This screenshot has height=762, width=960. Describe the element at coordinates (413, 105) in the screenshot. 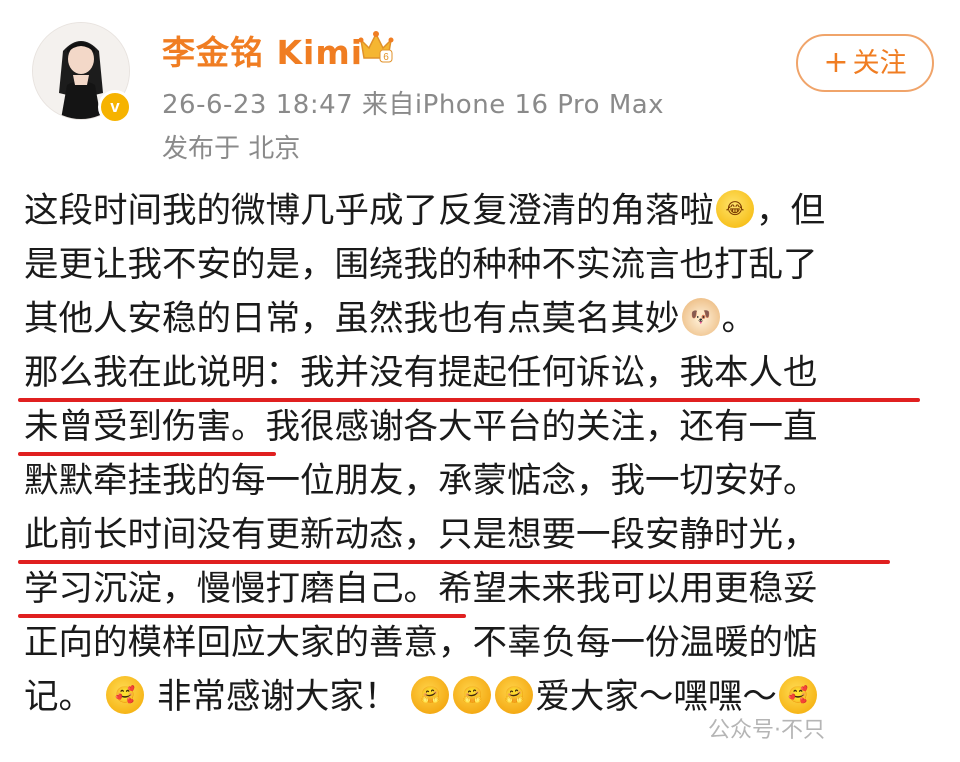

I see `post-time-source: 26-6-23 18:47 来自iPhone 16 Pro Max` at that location.